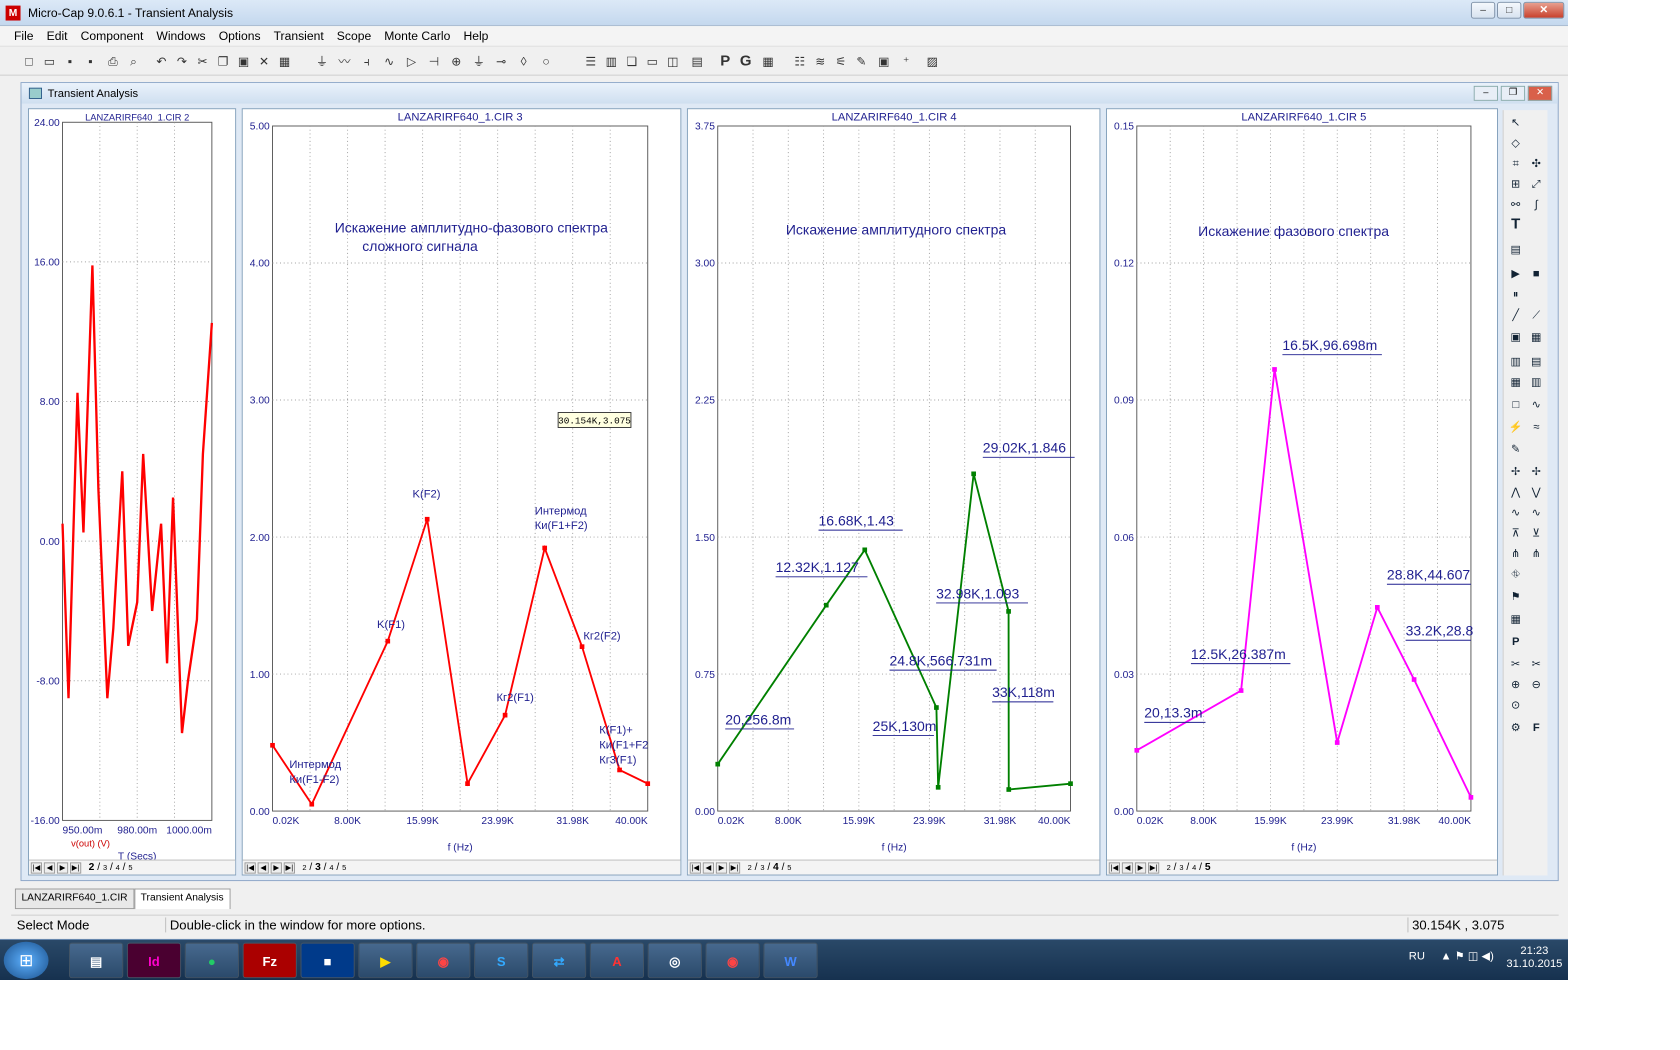 Image resolution: width=1680 pixels, height=1050 pixels. Describe the element at coordinates (1536, 337) in the screenshot. I see `grid-toggle-icon: ▦` at that location.